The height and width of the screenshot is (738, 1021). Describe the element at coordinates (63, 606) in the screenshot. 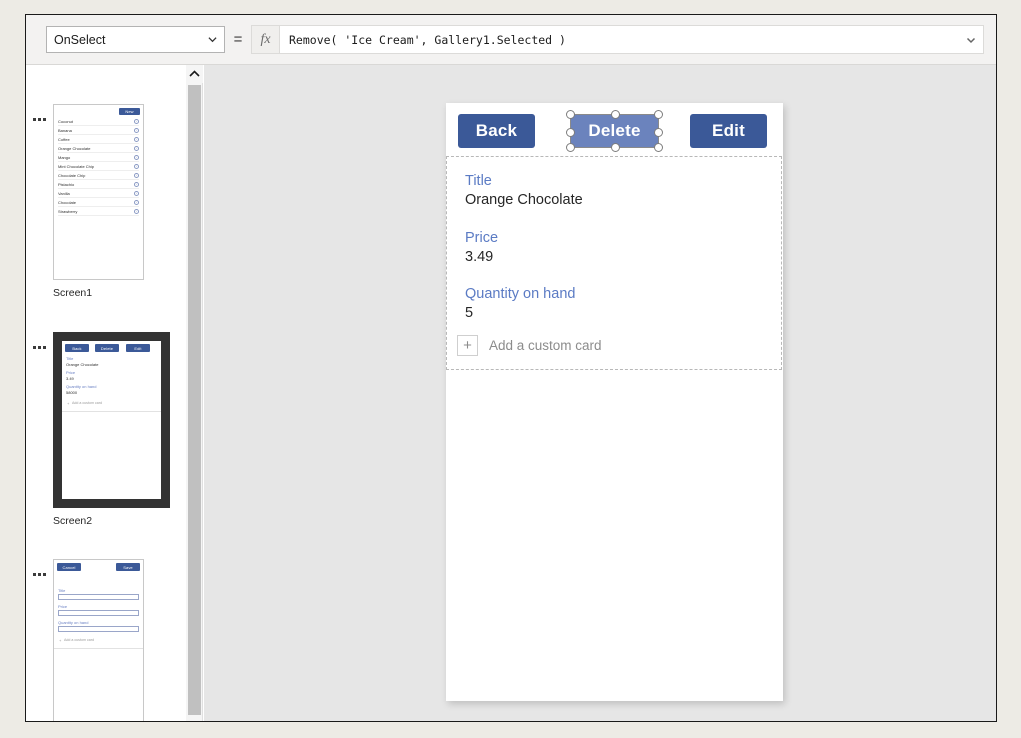

I see `mini-edit-price-label: Price` at that location.